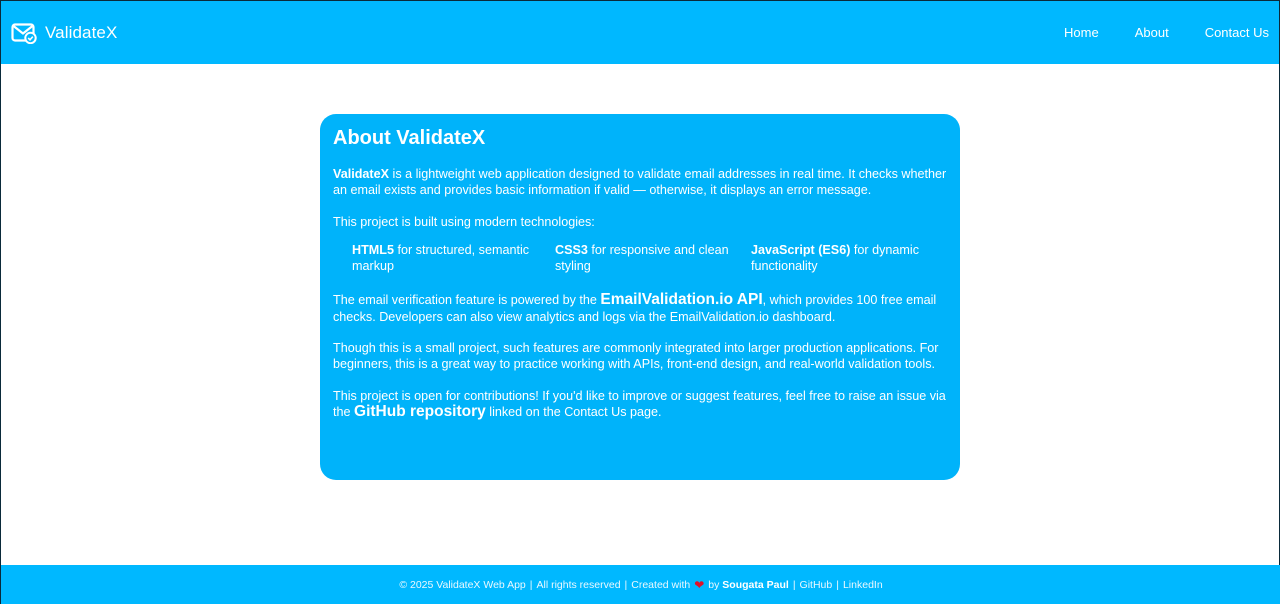 Image resolution: width=1280 pixels, height=604 pixels. Describe the element at coordinates (1237, 32) in the screenshot. I see `nav-contact-link: Contact Us` at that location.